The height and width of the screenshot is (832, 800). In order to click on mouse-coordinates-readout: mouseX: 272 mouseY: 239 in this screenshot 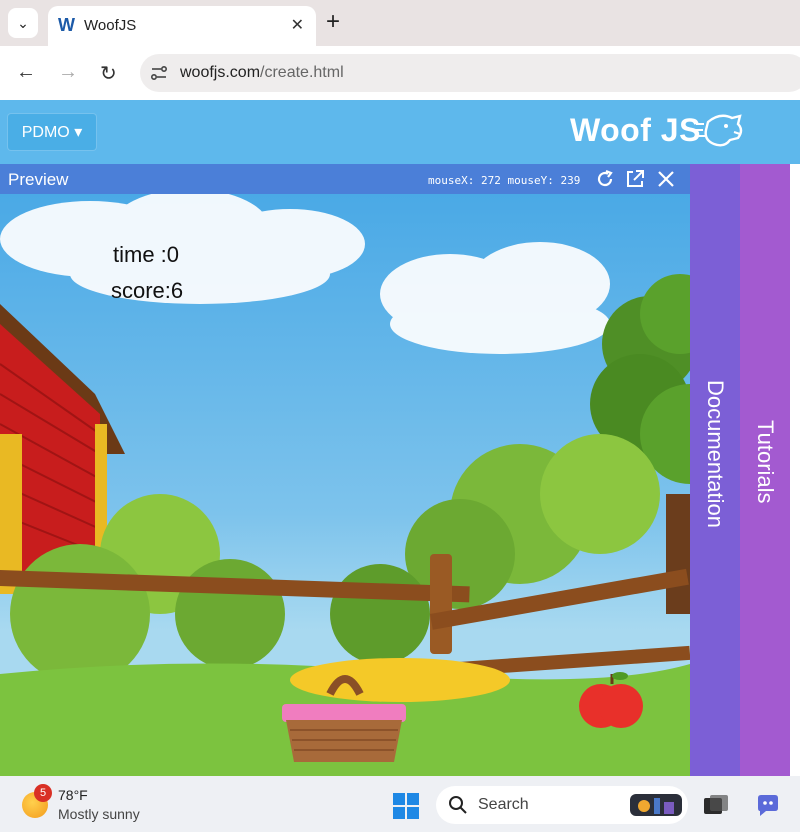, I will do `click(504, 180)`.